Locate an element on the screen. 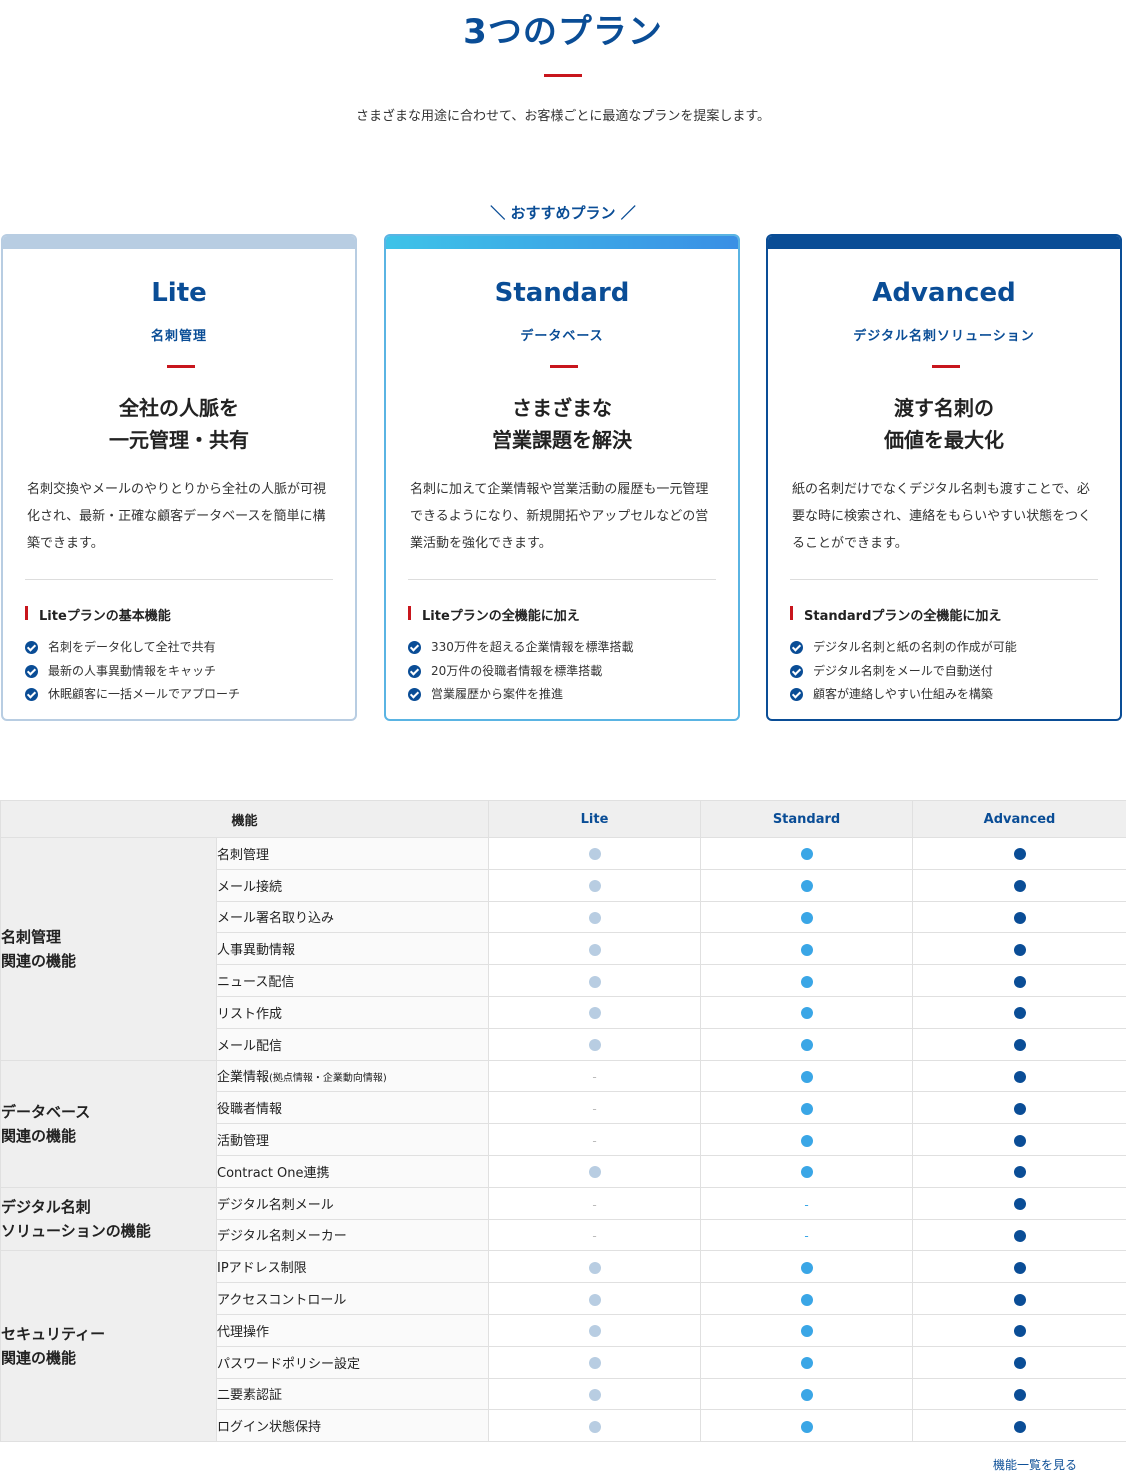 This screenshot has width=1126, height=1478. plan-feature-text: 顧客が連絡しやすい仕組みを構築 is located at coordinates (903, 694).